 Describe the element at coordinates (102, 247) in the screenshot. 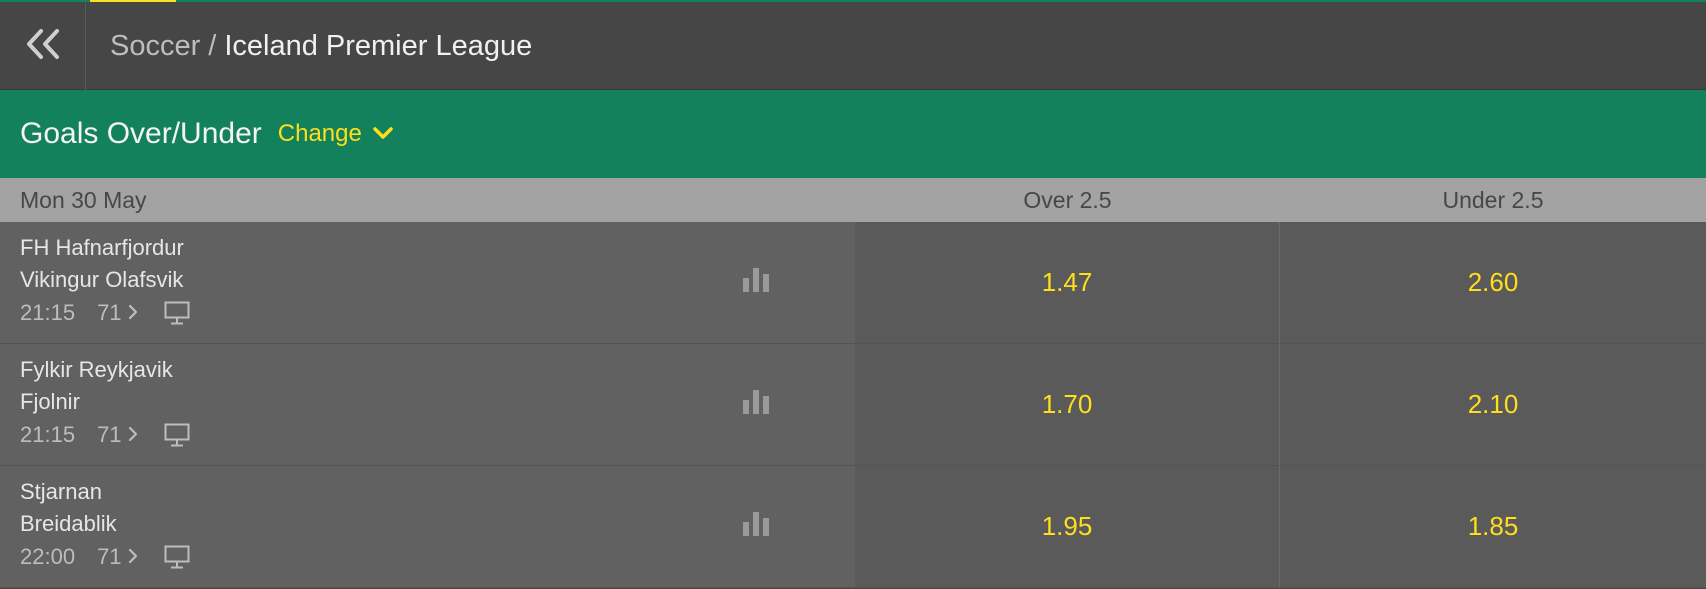

I see `home-team: FH Hafnarfjordur` at that location.